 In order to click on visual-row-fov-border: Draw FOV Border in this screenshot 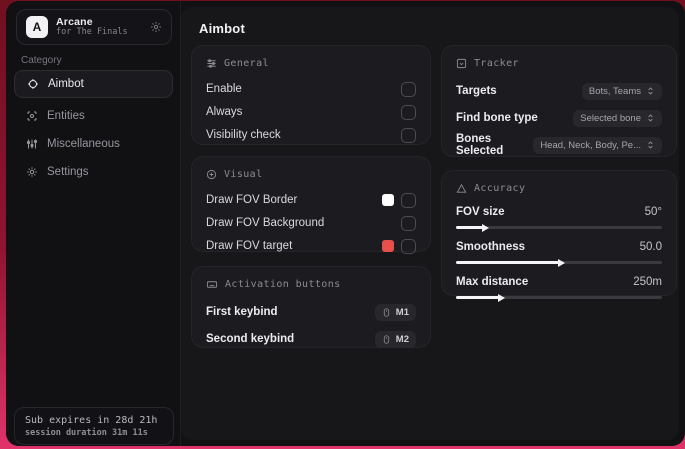, I will do `click(311, 200)`.